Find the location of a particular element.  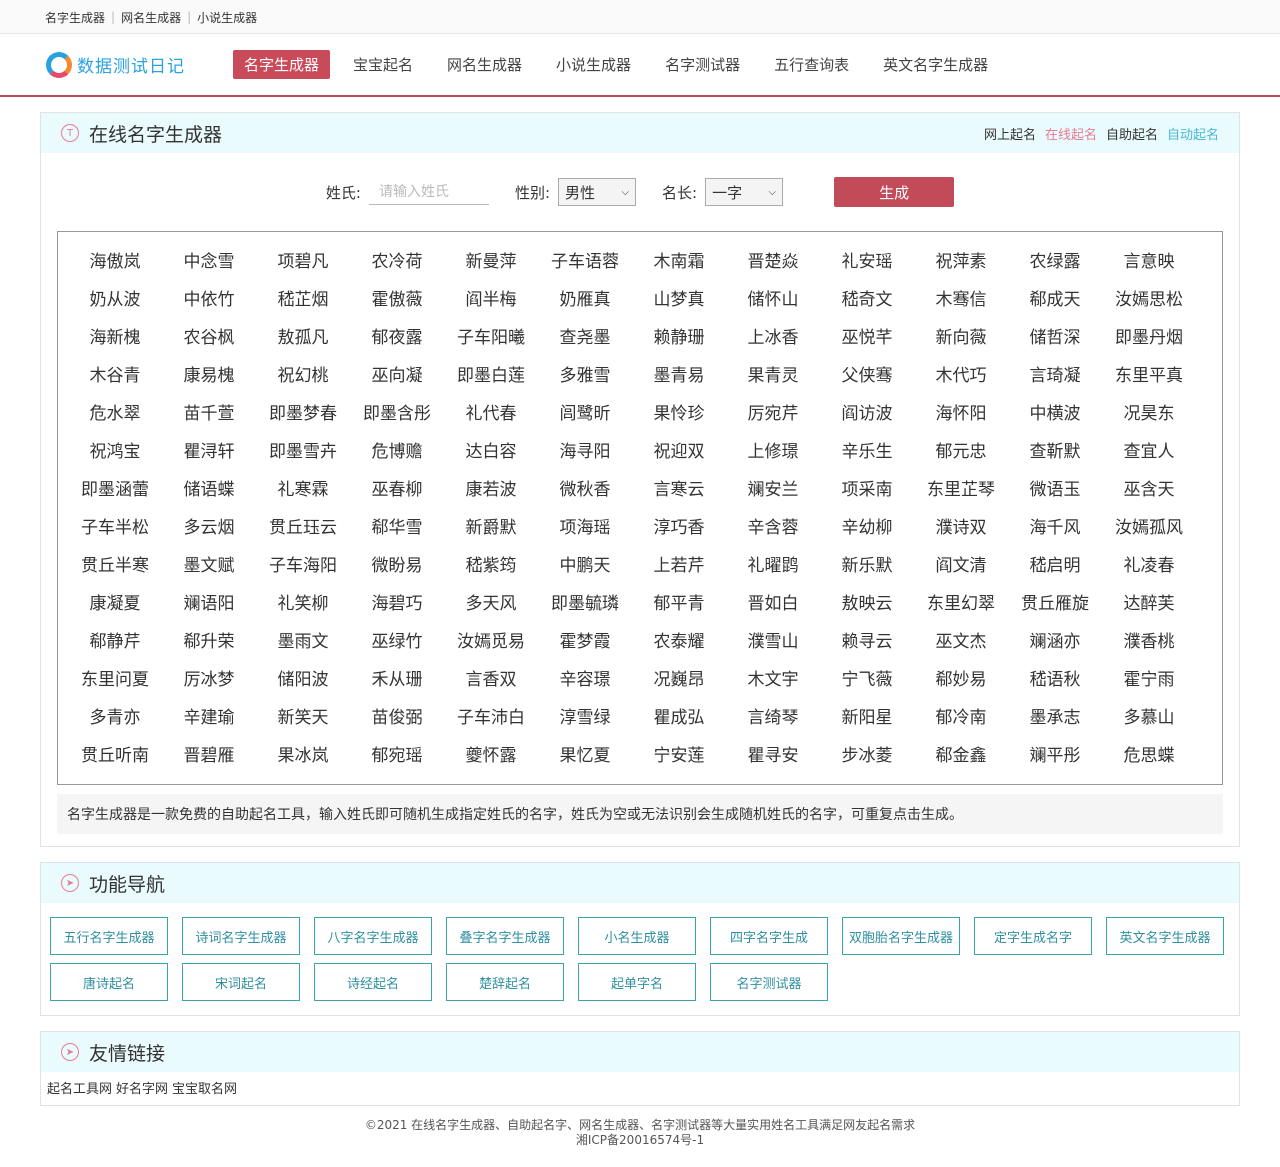

feature-link: 小名生成器 is located at coordinates (637, 936).